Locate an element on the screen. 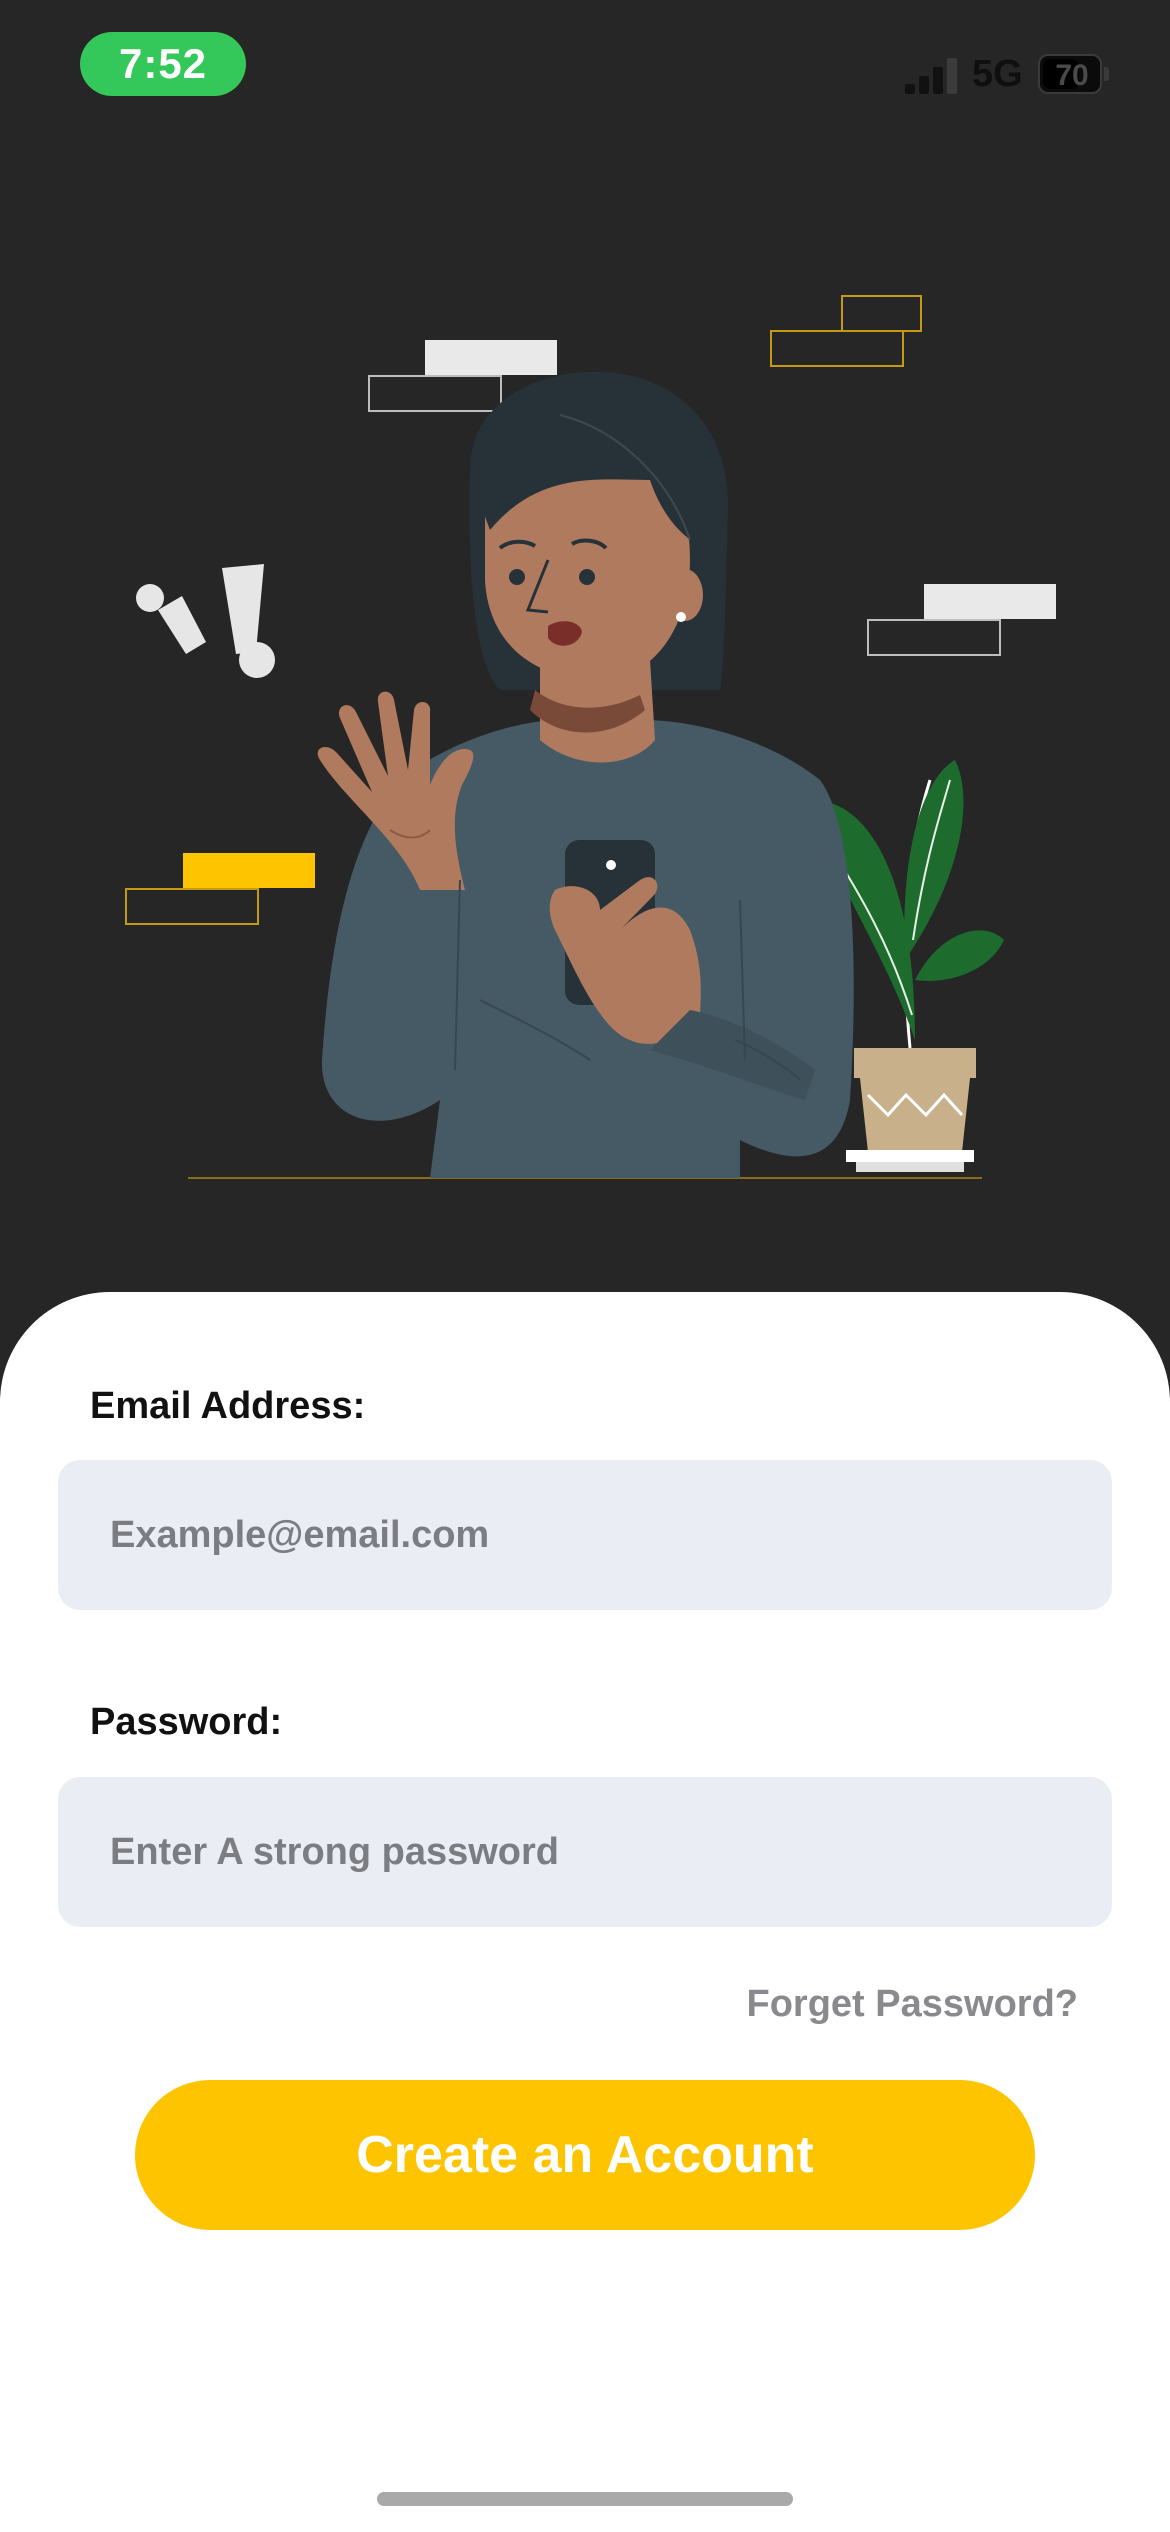 The image size is (1170, 2532). status-time: 7:52 is located at coordinates (163, 64).